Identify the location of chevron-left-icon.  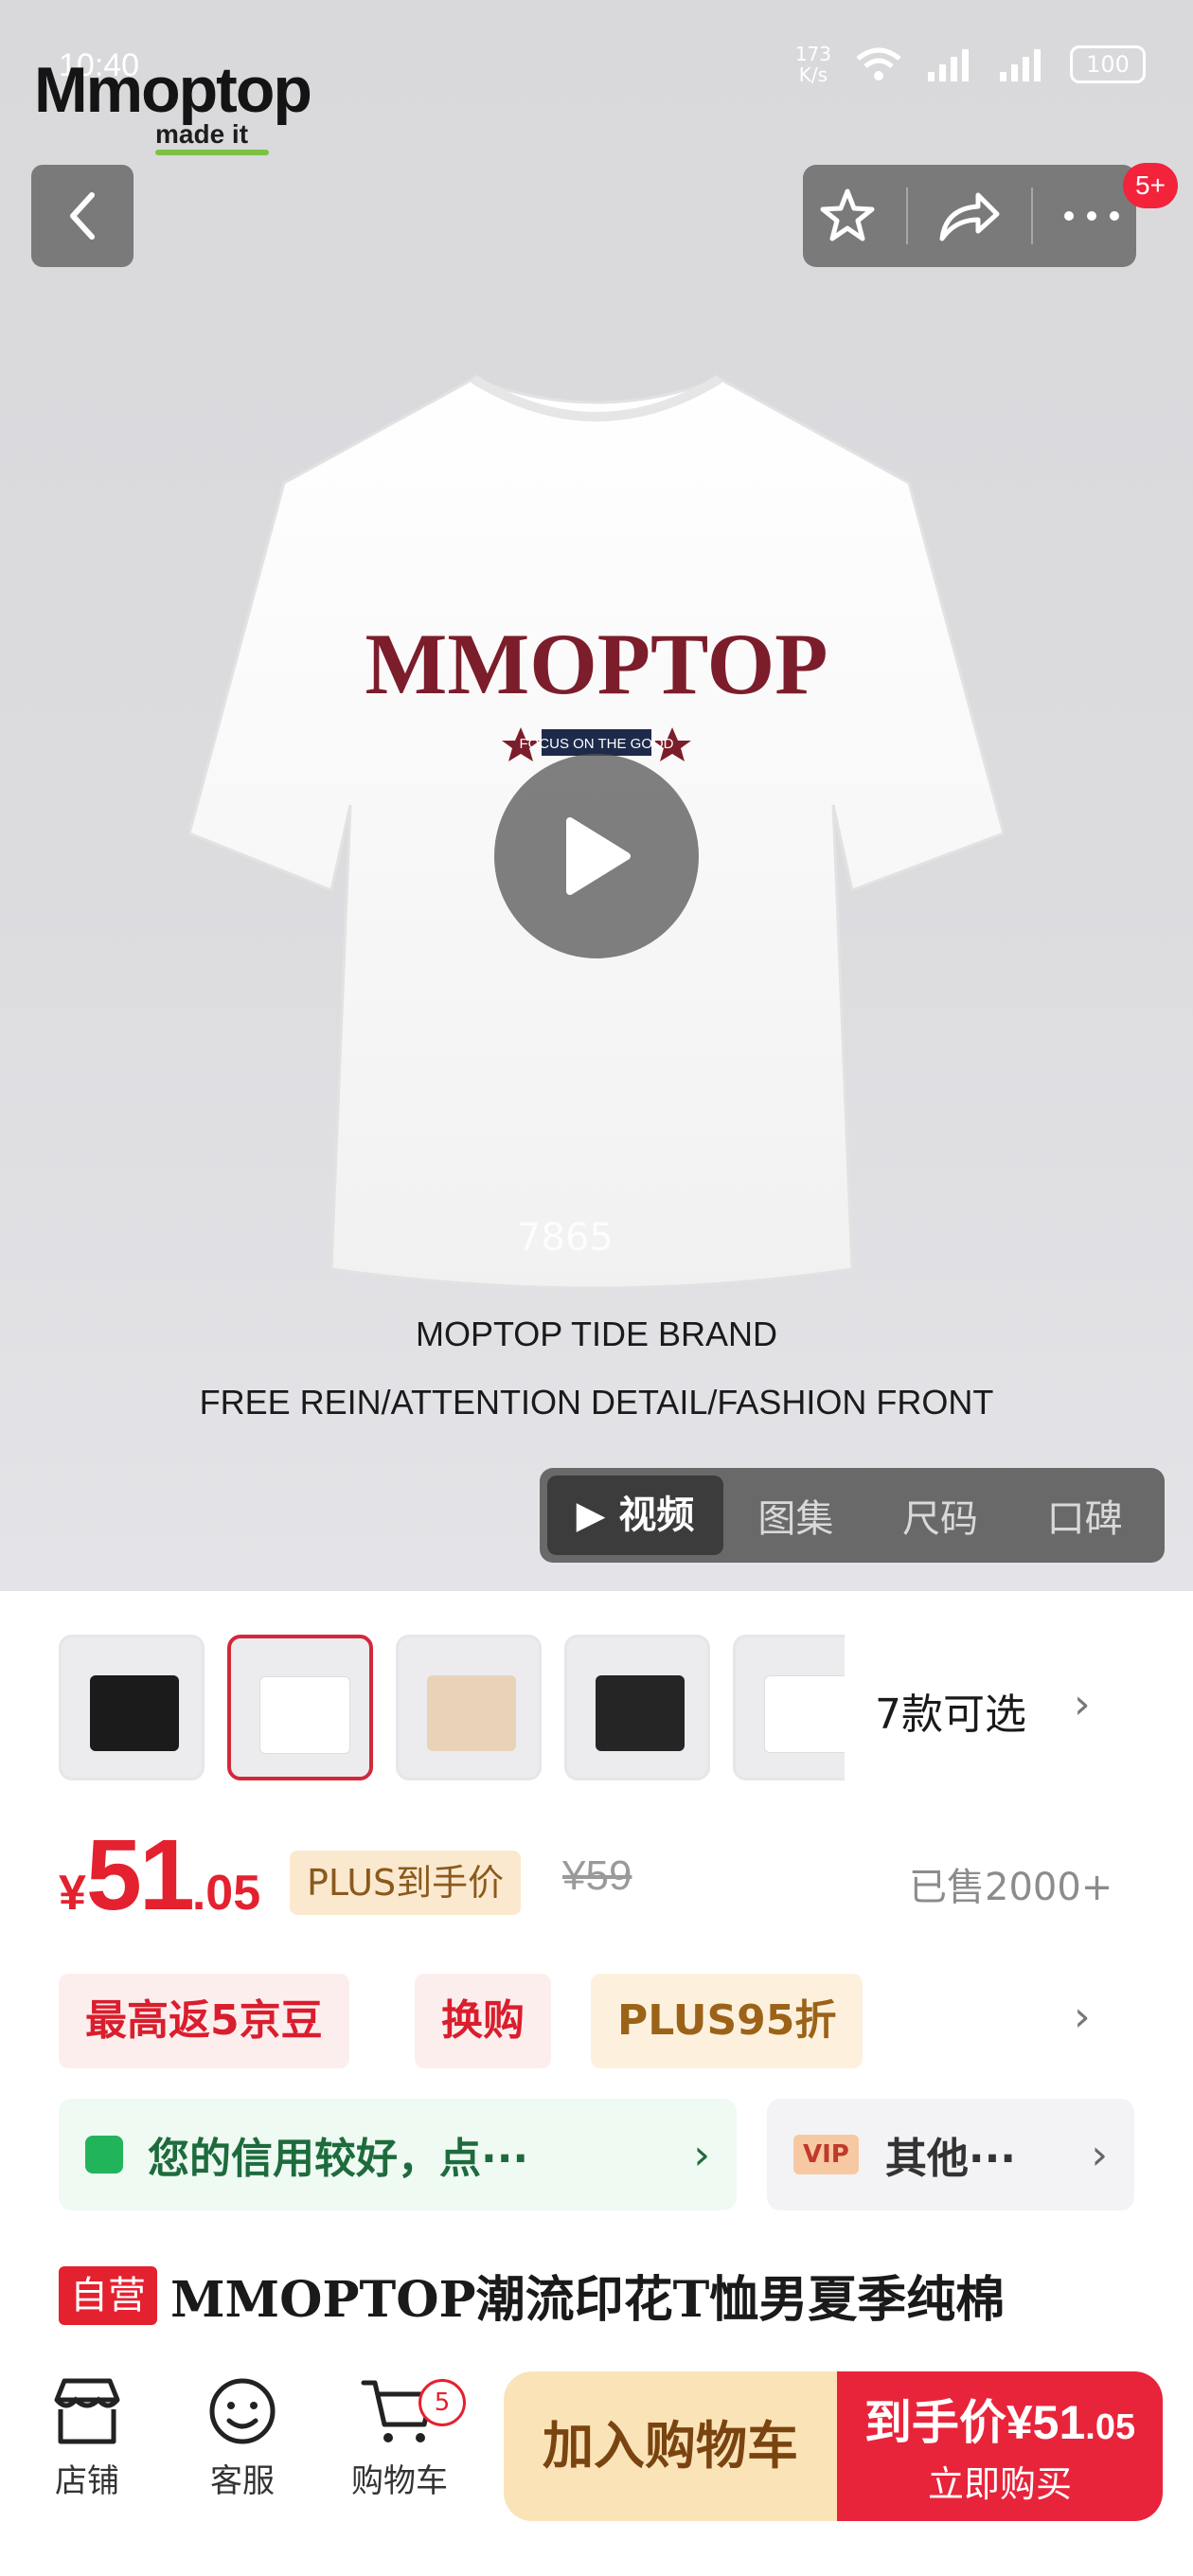
(82, 216).